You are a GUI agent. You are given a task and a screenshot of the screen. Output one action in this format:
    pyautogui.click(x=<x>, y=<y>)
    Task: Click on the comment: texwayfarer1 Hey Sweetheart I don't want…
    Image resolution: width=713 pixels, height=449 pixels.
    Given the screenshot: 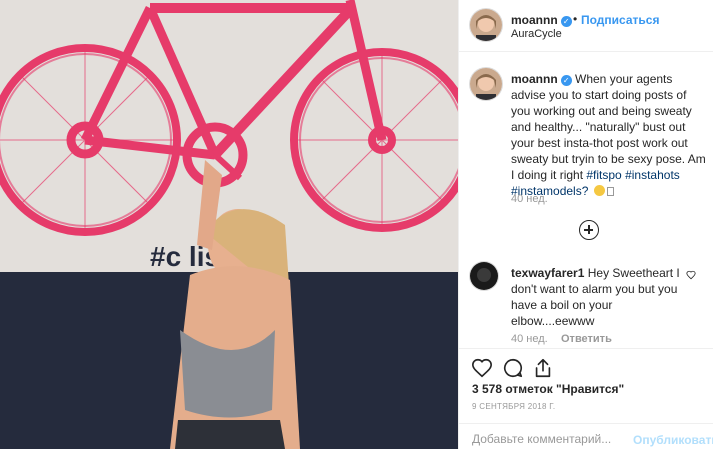 What is the action you would take?
    pyautogui.click(x=601, y=297)
    